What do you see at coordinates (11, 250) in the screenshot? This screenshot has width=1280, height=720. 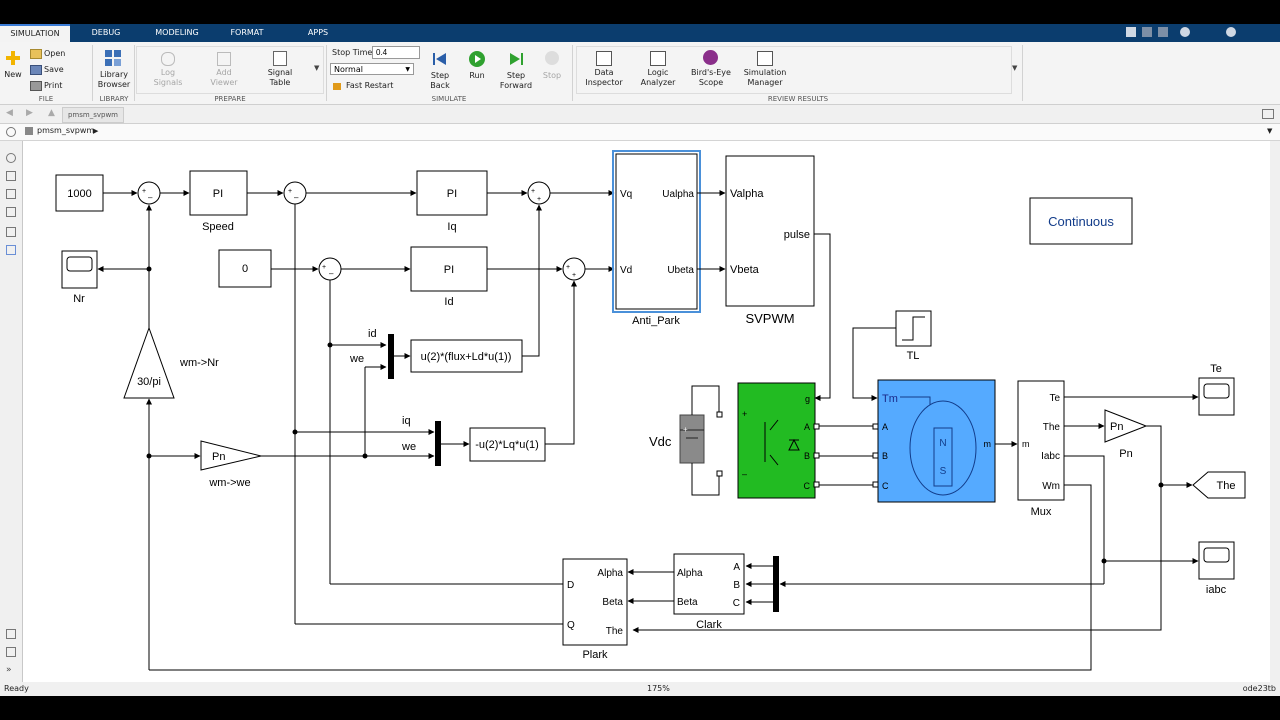 I see `area-icon` at bounding box center [11, 250].